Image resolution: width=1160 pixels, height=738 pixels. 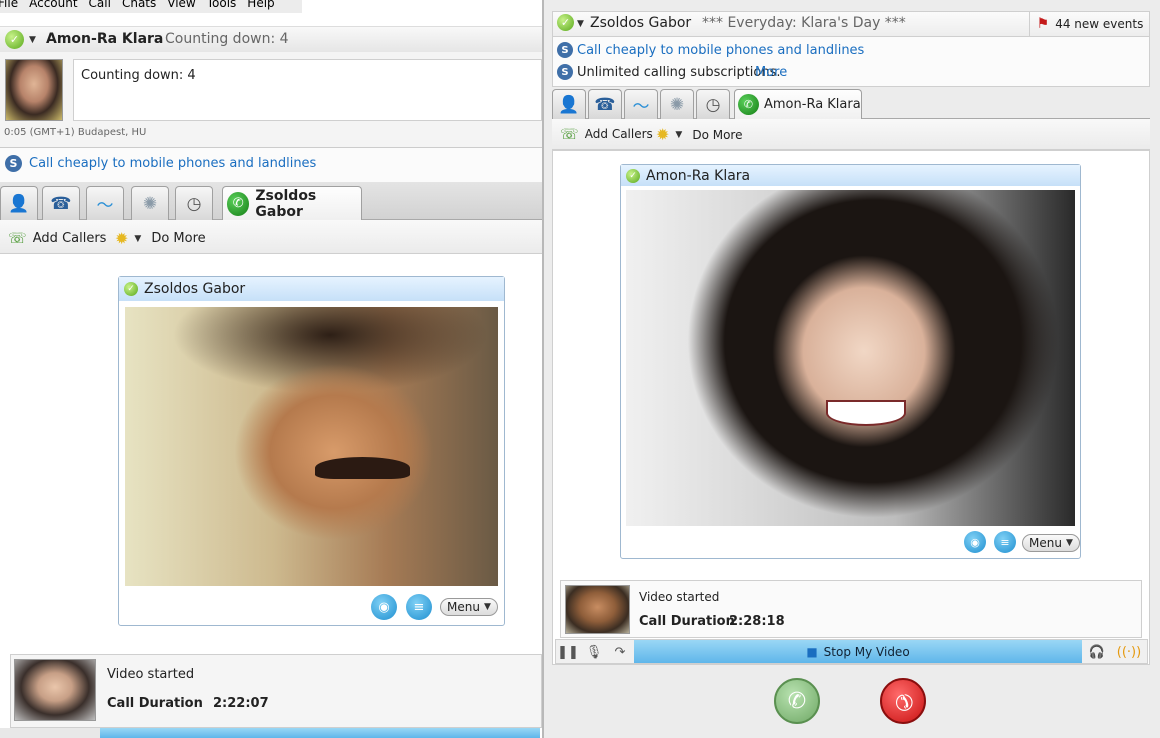 What do you see at coordinates (75, 132) in the screenshot?
I see `location-time: 0:05 (GMT+1) Budapest, HU` at bounding box center [75, 132].